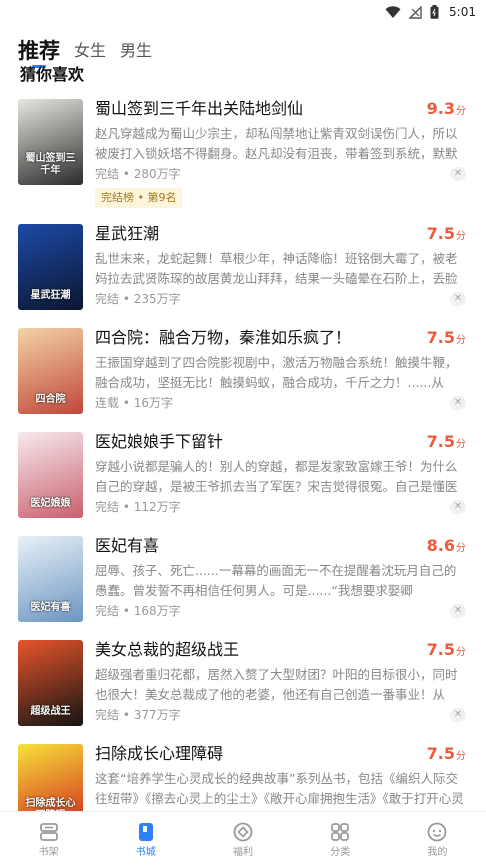  What do you see at coordinates (340, 852) in the screenshot?
I see `tab-label: 分类` at bounding box center [340, 852].